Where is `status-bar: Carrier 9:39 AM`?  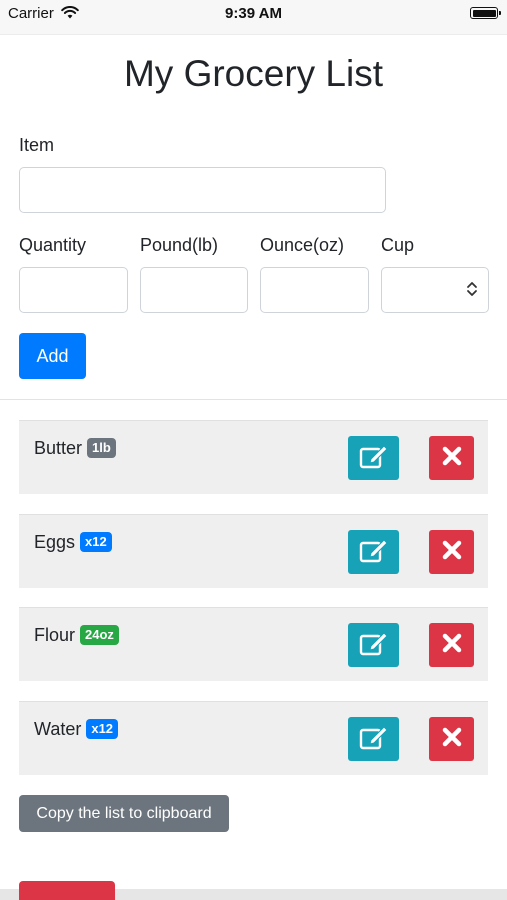
status-bar: Carrier 9:39 AM is located at coordinates (253, 17).